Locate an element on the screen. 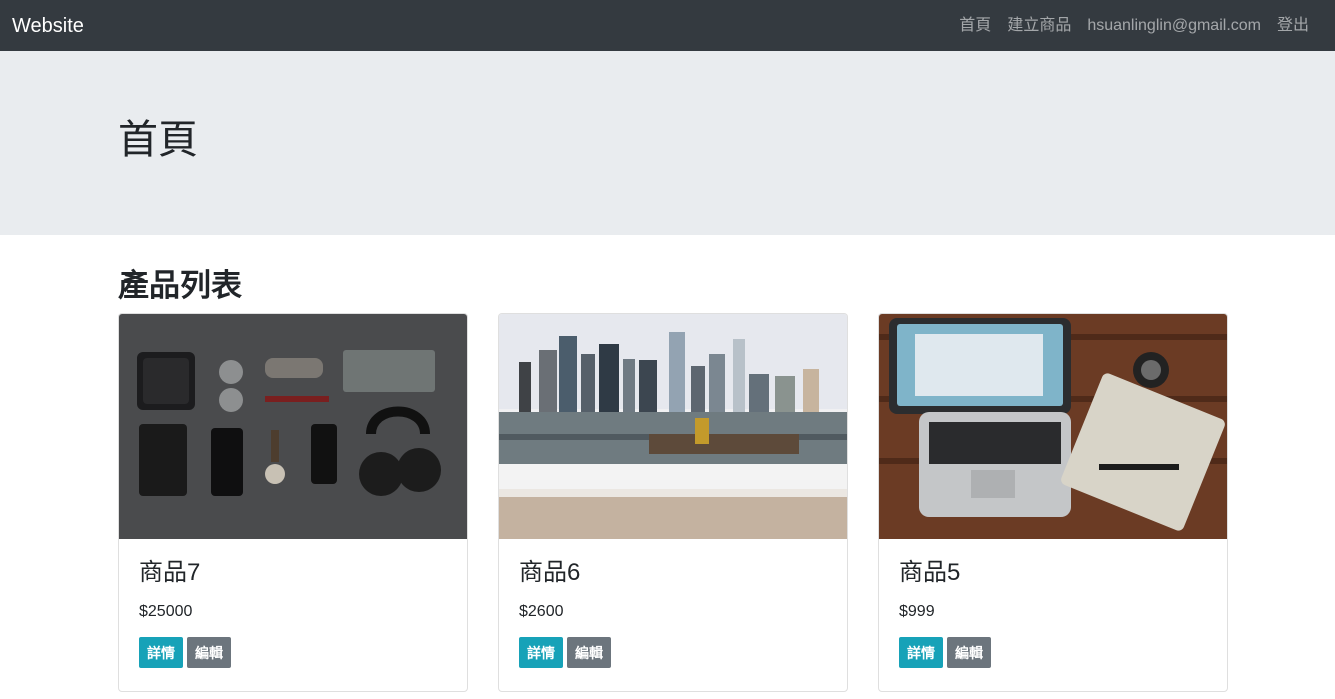 This screenshot has height=699, width=1335. nav-links: 首頁 建立商品 hsuanlinglin@gmail.com 登出 is located at coordinates (1135, 26).